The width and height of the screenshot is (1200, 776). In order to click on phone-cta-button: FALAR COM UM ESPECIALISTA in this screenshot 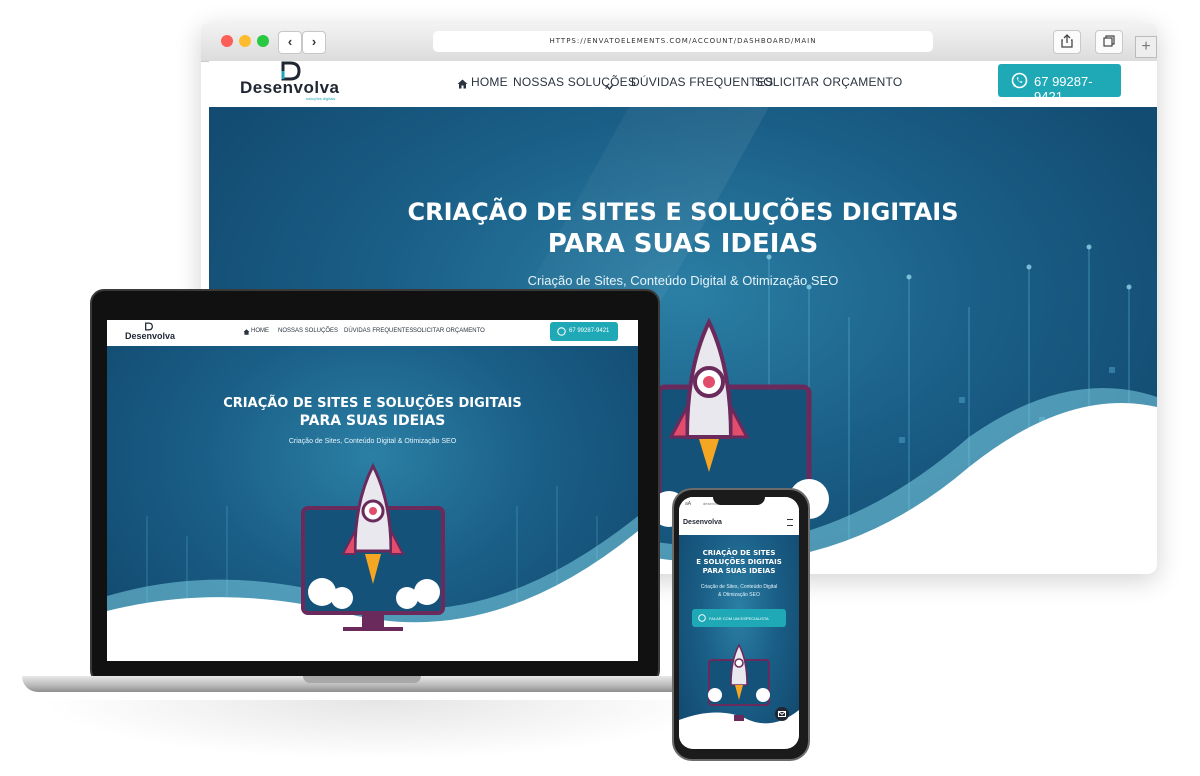, I will do `click(739, 618)`.